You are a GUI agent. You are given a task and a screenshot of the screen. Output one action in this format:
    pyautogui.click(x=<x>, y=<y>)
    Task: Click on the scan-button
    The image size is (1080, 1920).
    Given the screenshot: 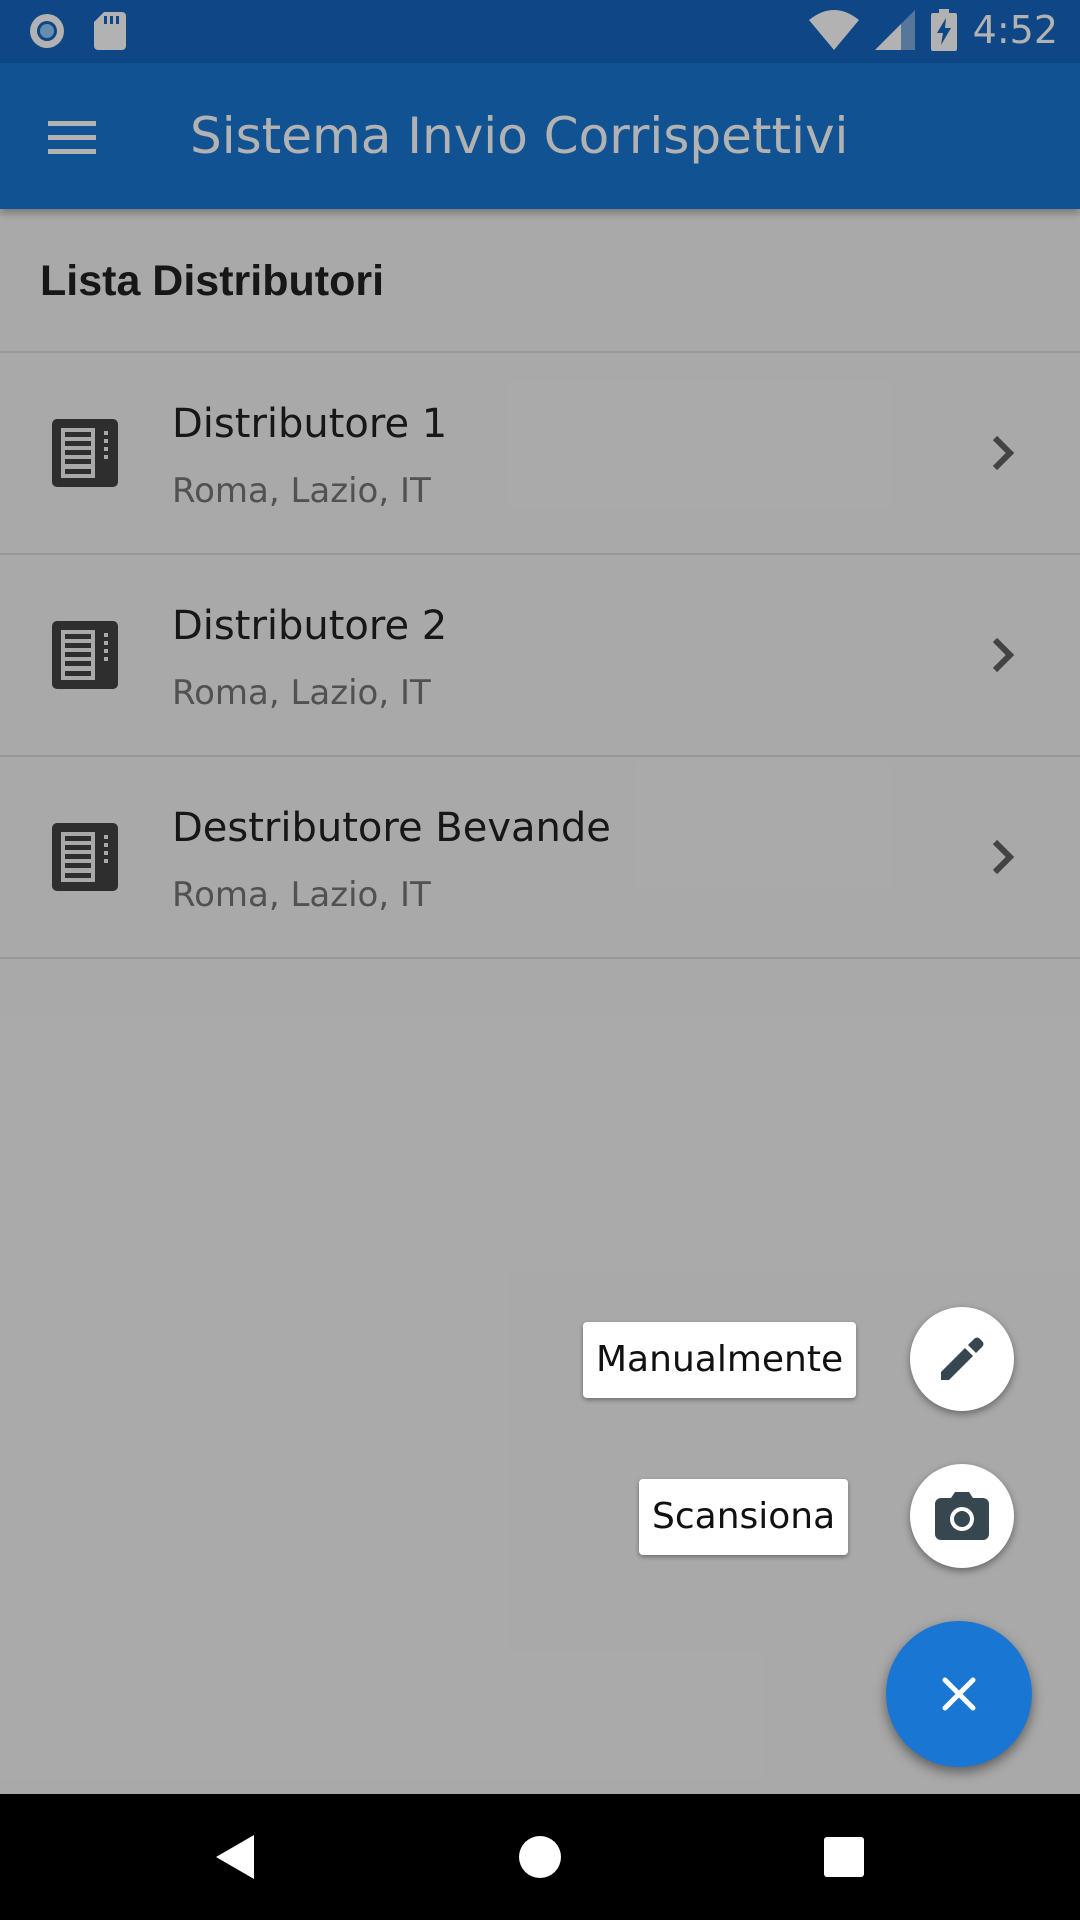 What is the action you would take?
    pyautogui.click(x=962, y=1516)
    